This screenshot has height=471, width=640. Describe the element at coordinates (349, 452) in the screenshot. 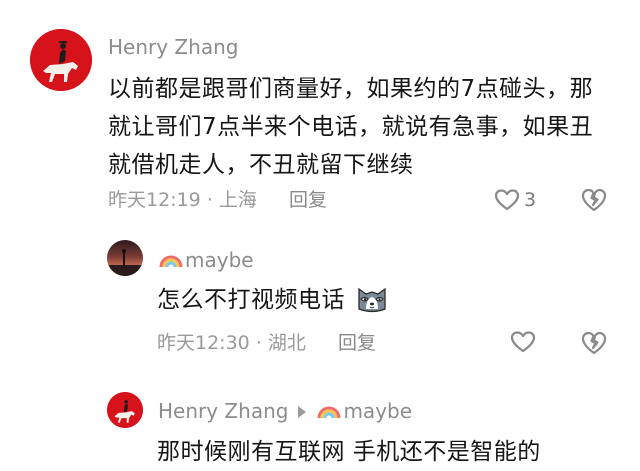

I see `reply-text: 那时候刚有互联网 手机还不是智能的` at that location.